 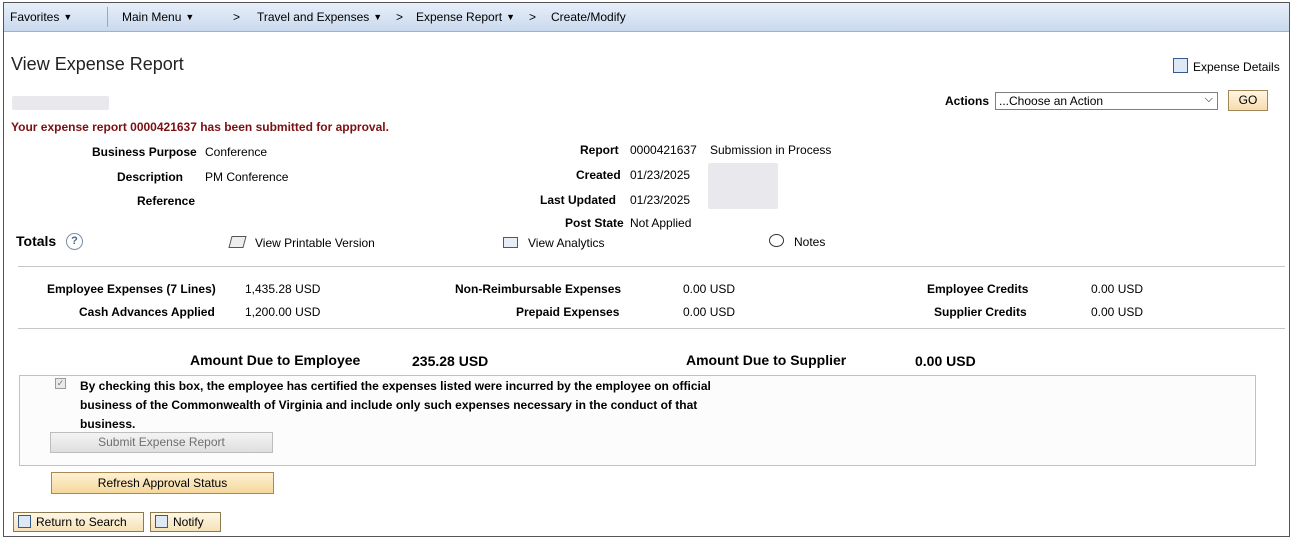 What do you see at coordinates (1208, 99) in the screenshot?
I see `chevron-down-icon: ⌵` at bounding box center [1208, 99].